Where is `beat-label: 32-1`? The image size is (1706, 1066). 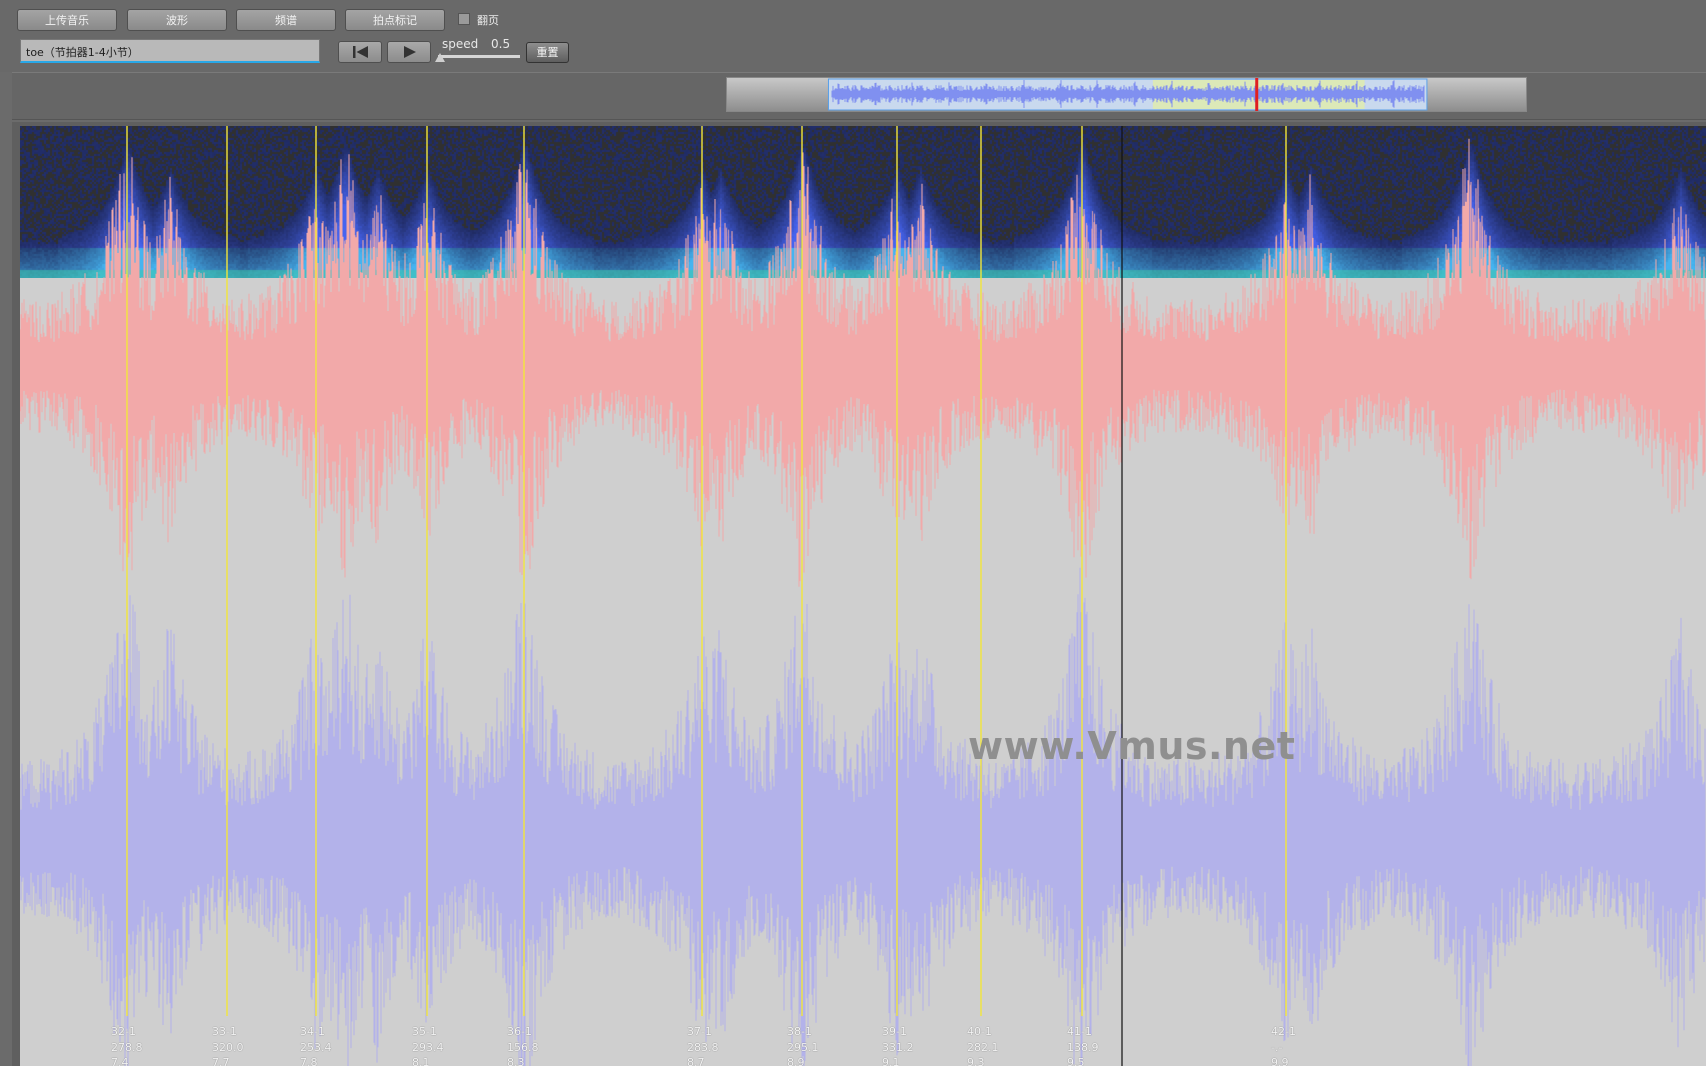
beat-label: 32-1 is located at coordinates (123, 1031).